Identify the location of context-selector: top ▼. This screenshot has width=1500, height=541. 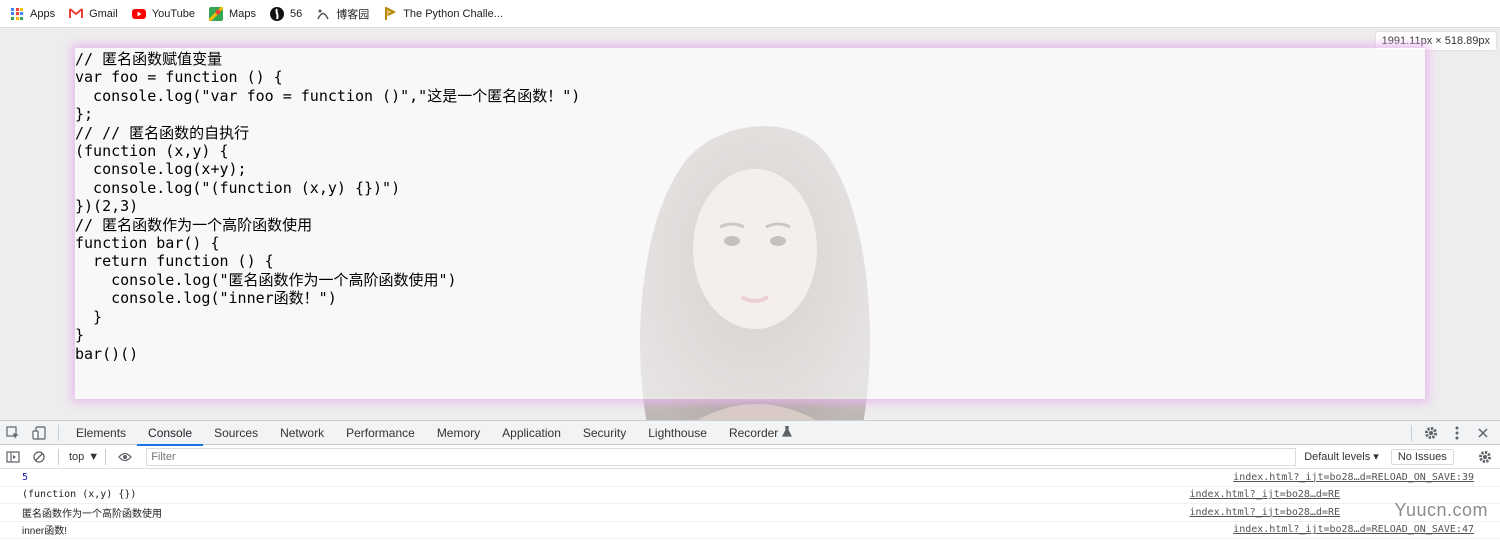
(84, 457).